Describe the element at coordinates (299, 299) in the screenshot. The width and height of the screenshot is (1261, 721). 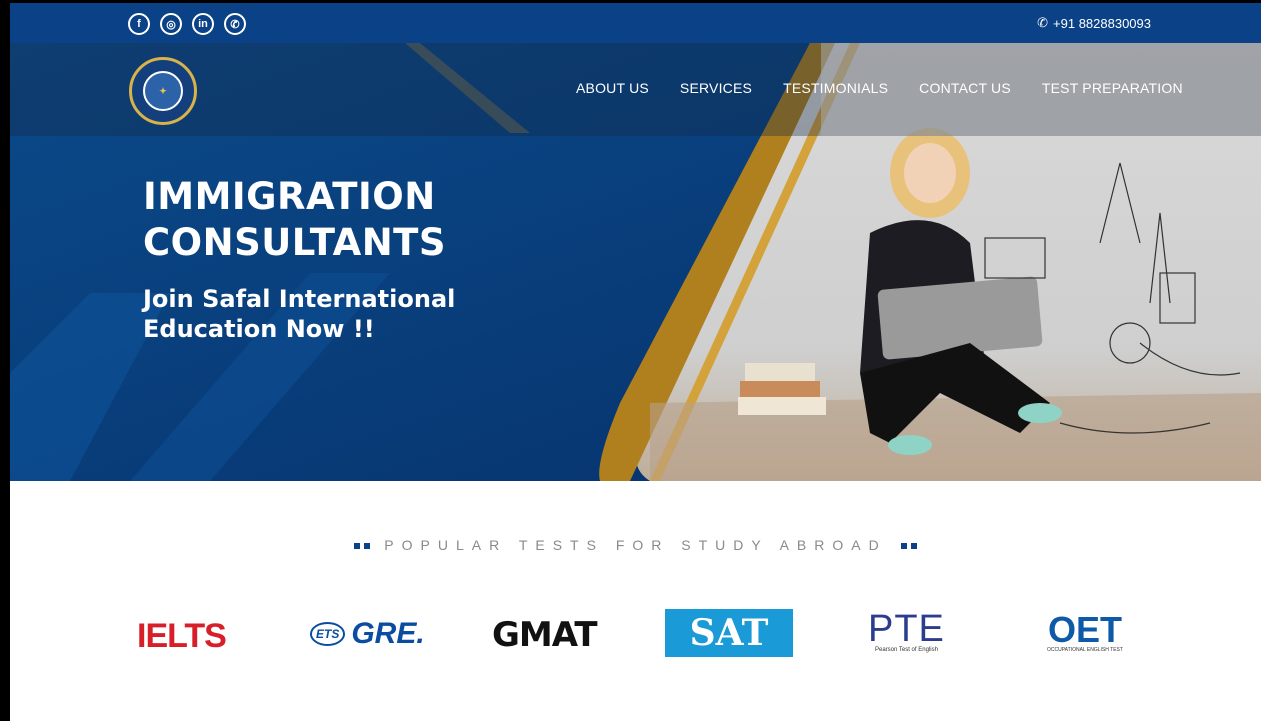
I see `hero-subtitle-line1: Join Safal International` at that location.